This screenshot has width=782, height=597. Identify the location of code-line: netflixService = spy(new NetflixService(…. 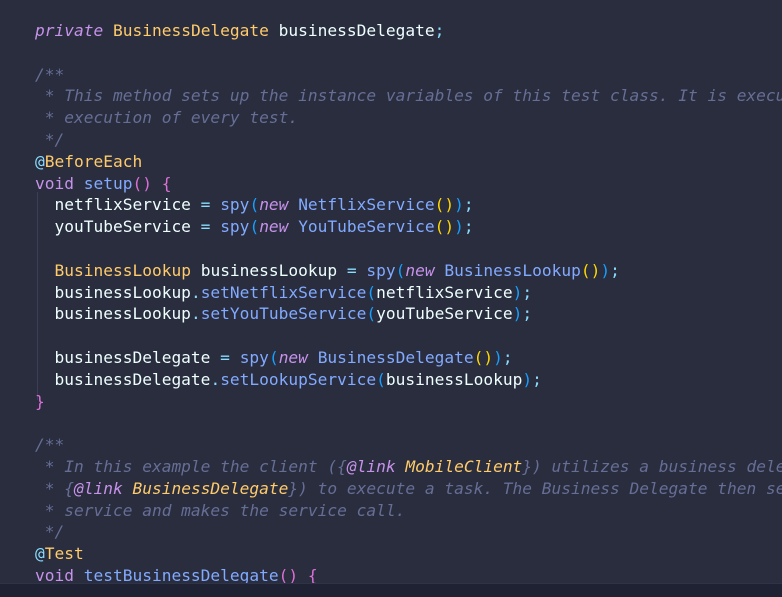
(254, 205).